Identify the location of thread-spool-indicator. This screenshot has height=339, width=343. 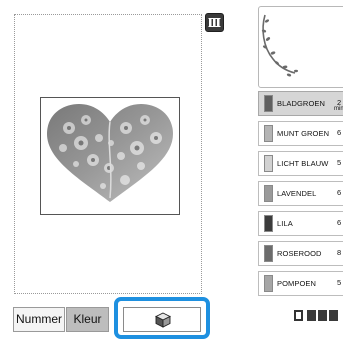
(316, 316).